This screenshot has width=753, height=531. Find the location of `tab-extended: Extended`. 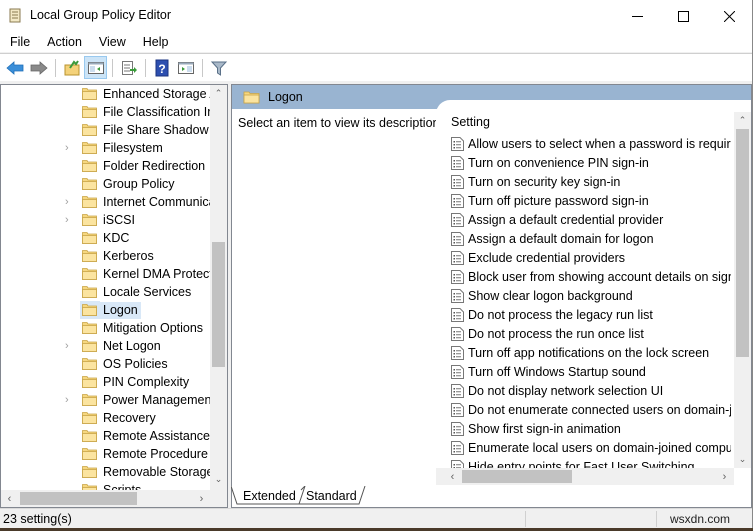

tab-extended: Extended is located at coordinates (268, 496).